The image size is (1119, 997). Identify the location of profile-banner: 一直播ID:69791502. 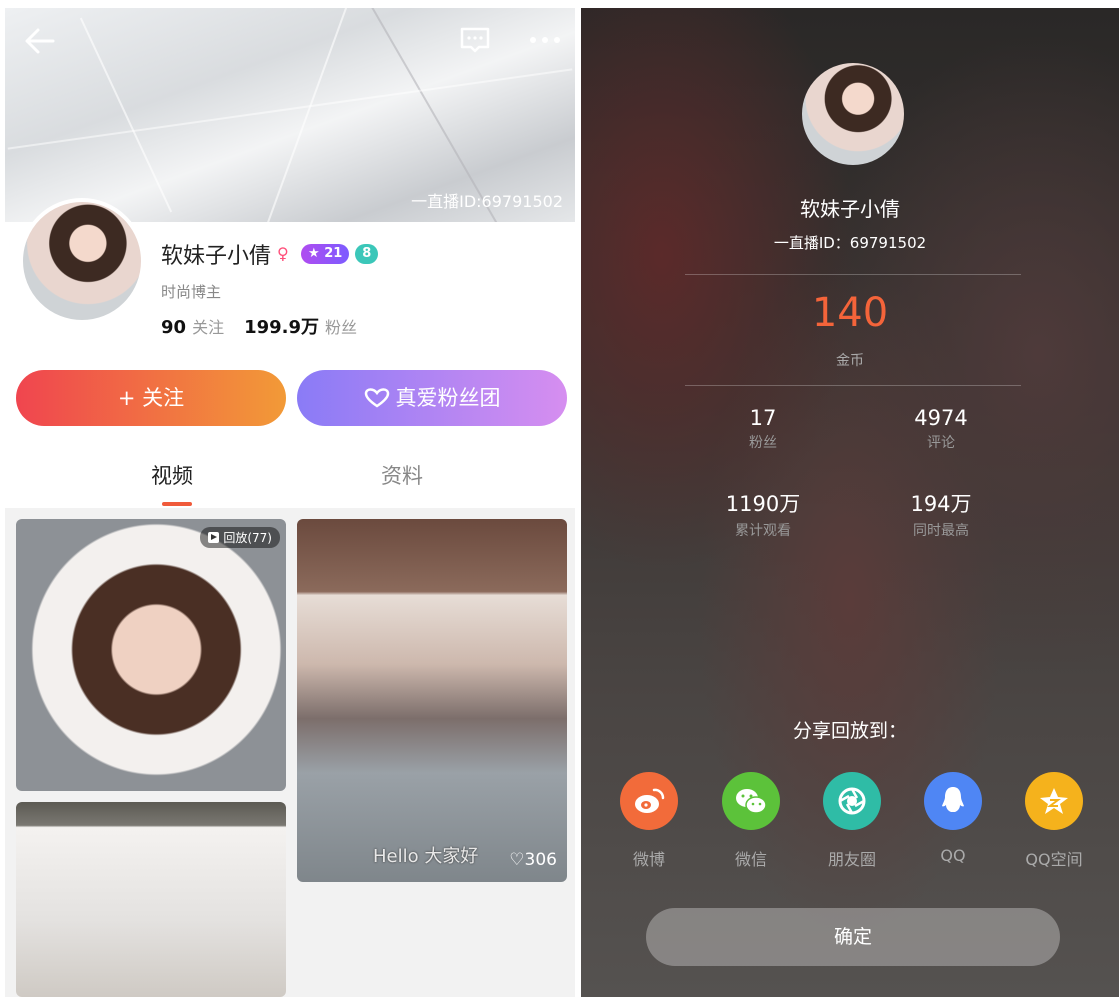
(290, 115).